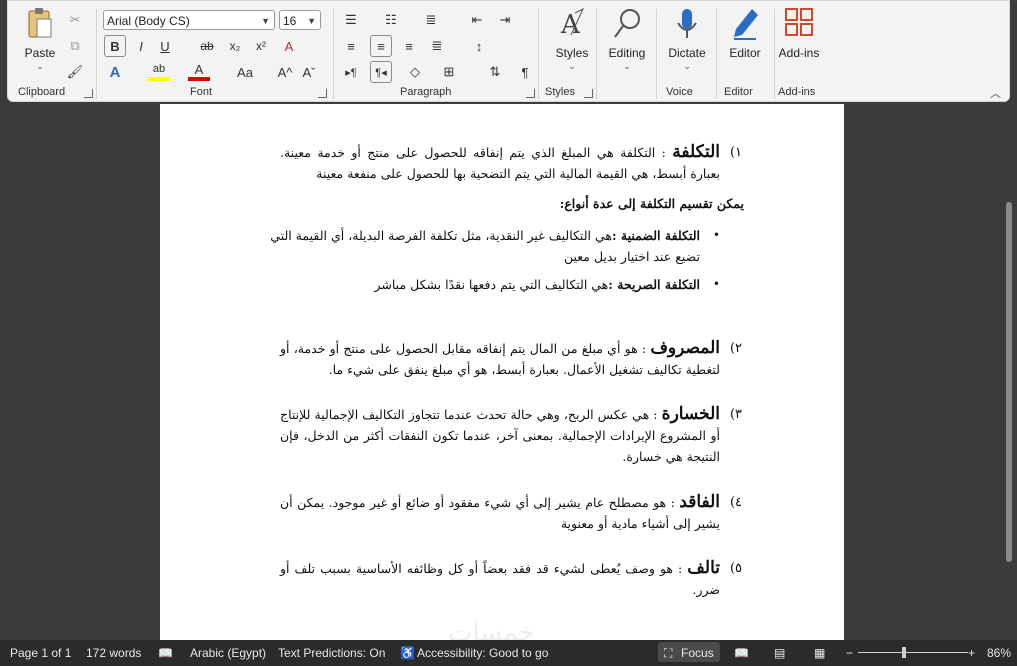 The image size is (1017, 666). I want to click on subheading: يمكن تقسيم التكلفة إلى عدة أنواع:, so click(651, 203).